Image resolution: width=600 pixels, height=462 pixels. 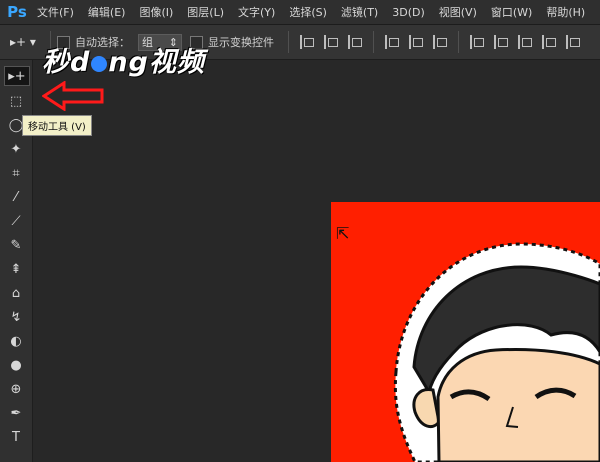 I want to click on menu-select: 选择(S), so click(x=308, y=12).